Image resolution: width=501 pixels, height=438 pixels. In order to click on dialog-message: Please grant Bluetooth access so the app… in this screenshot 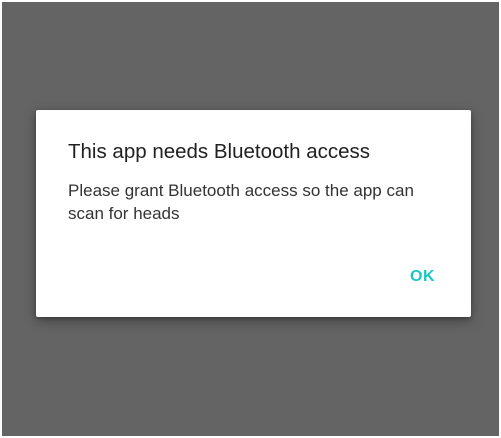, I will do `click(241, 202)`.